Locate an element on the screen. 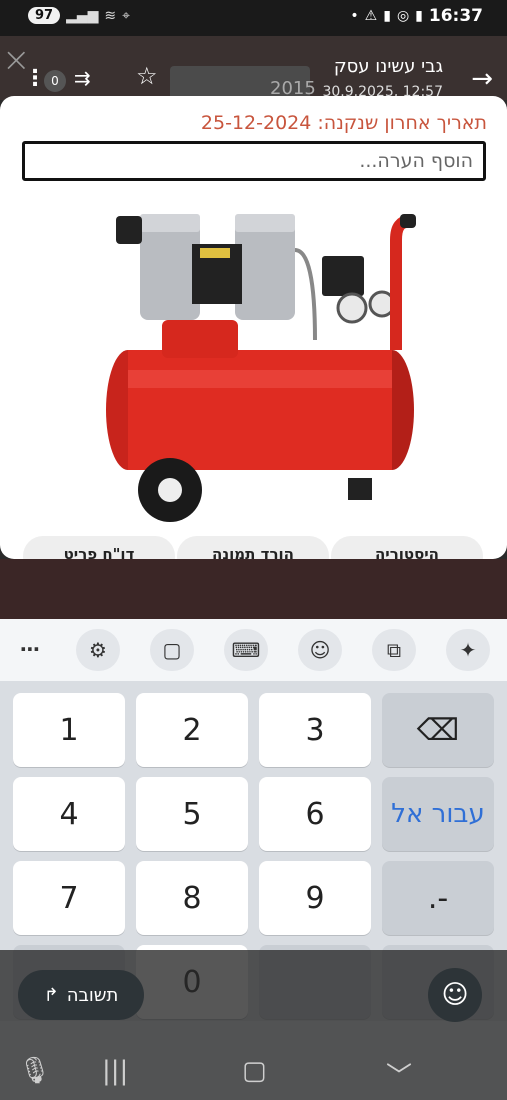  wifi-icon: ≋ is located at coordinates (110, 15).